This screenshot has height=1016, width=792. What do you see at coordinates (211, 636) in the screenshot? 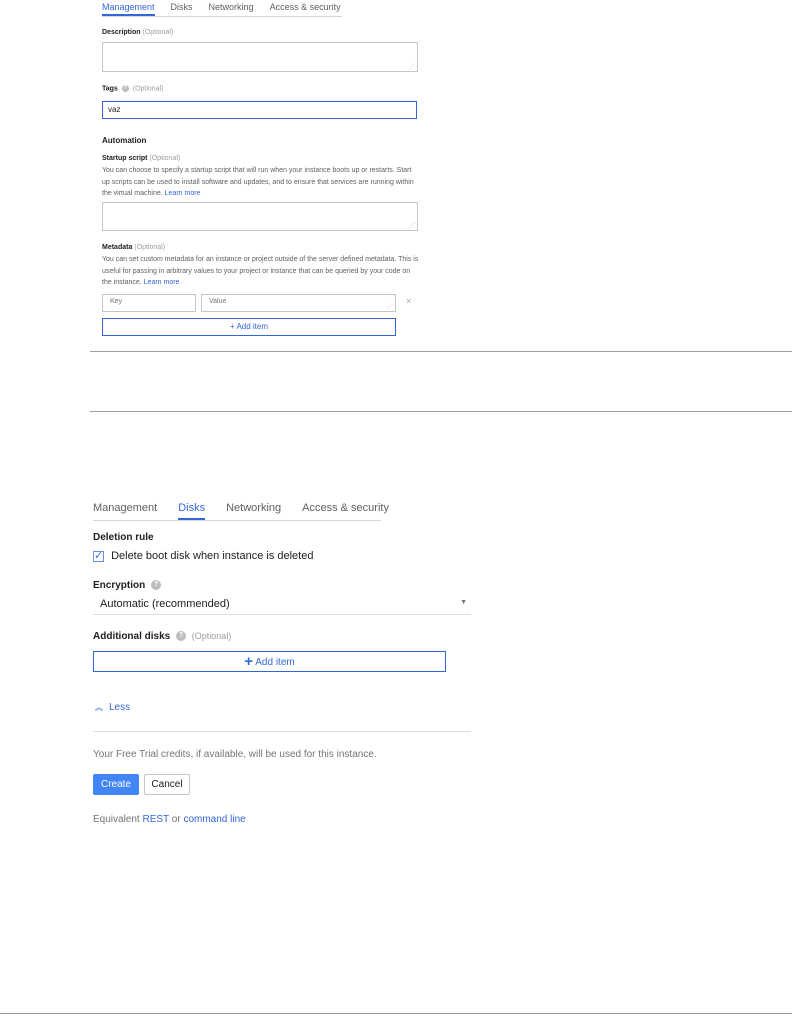
I see `additional-disks-optional: (Optional)` at bounding box center [211, 636].